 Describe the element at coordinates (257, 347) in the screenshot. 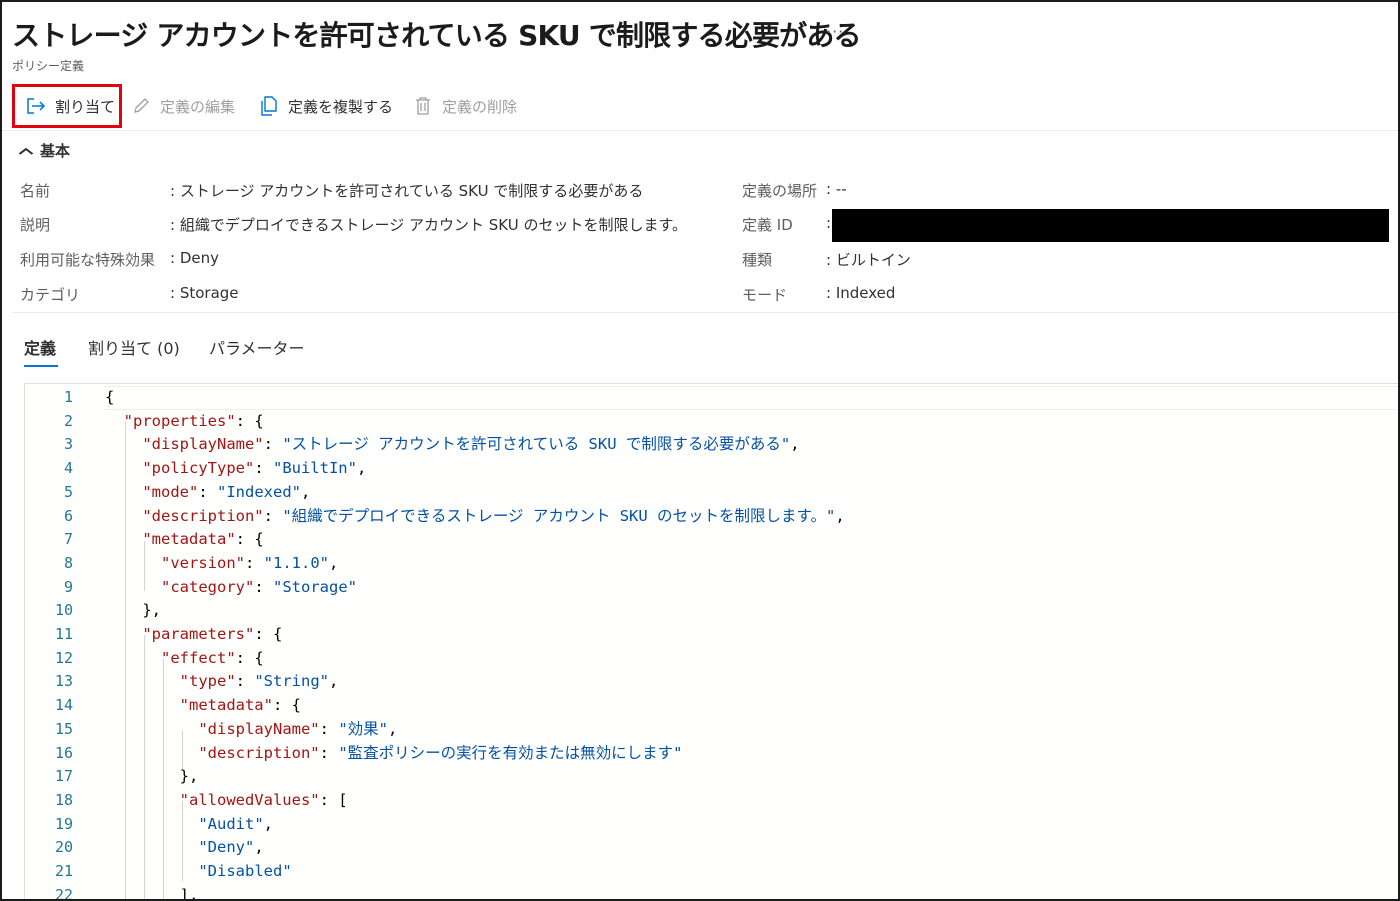

I see `tab-parameters: パラメーター` at that location.